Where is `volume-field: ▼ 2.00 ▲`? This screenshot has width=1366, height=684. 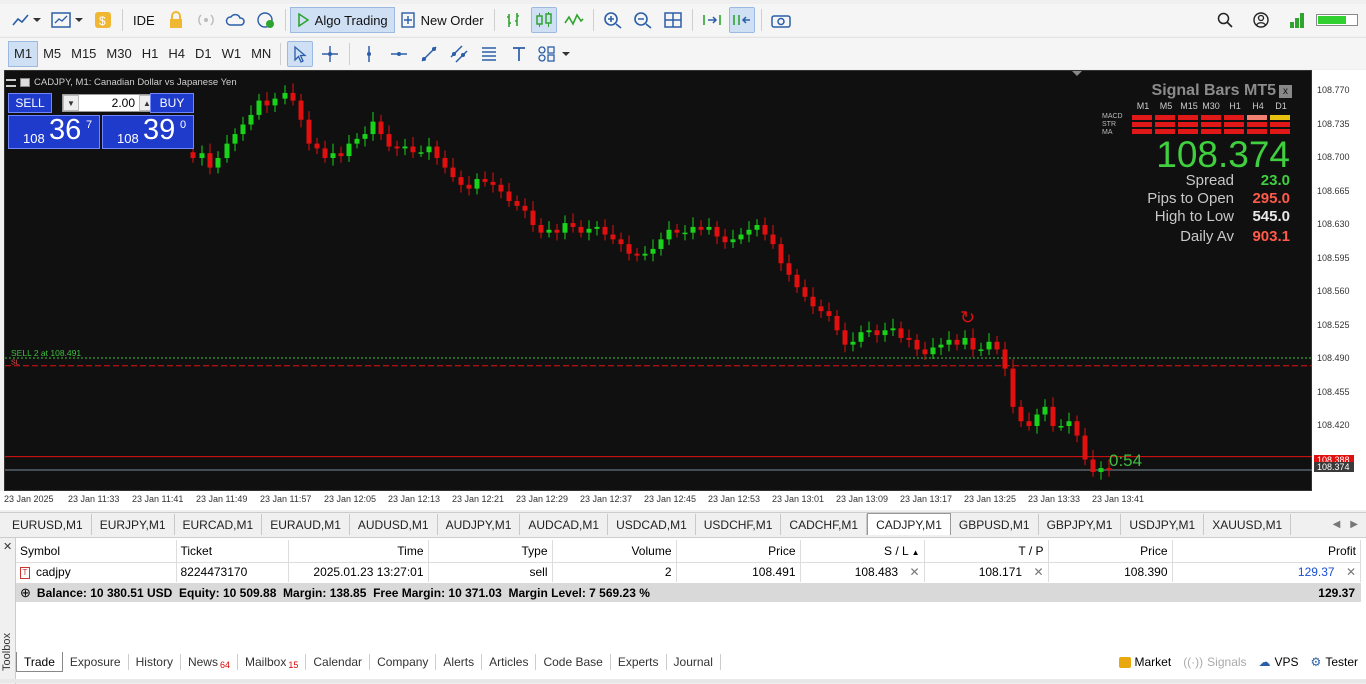 volume-field: ▼ 2.00 ▲ is located at coordinates (109, 103).